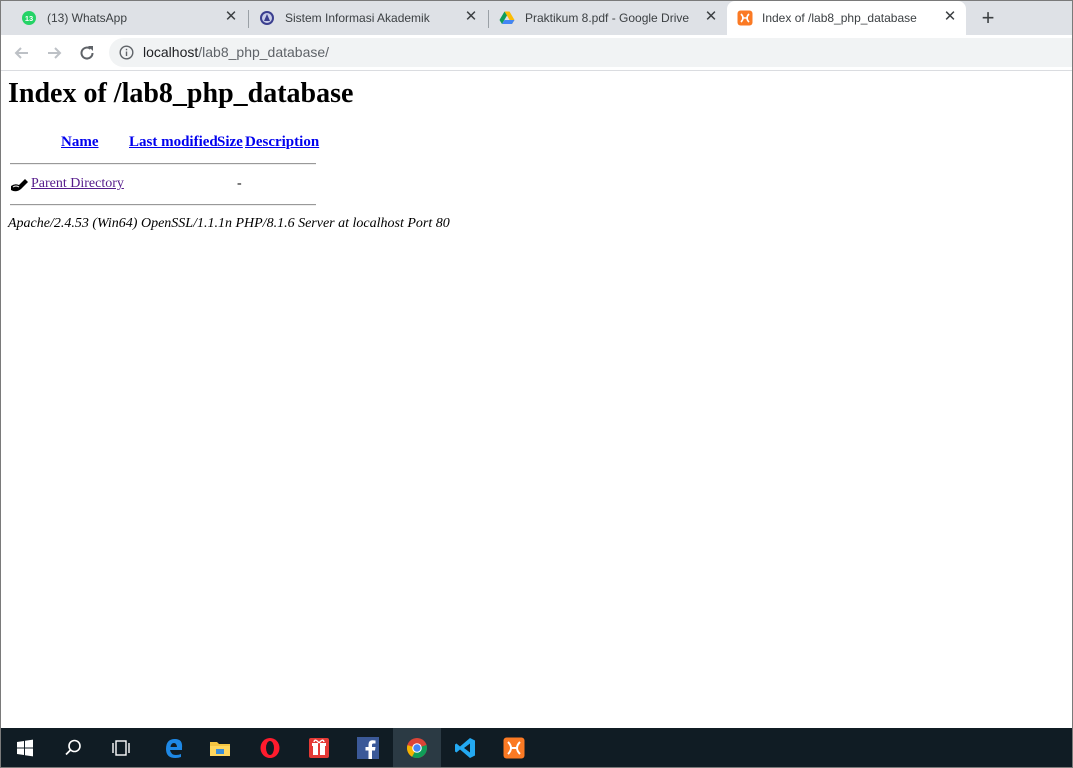  What do you see at coordinates (839, 18) in the screenshot?
I see `tab-title: Index of /lab8_php_database` at bounding box center [839, 18].